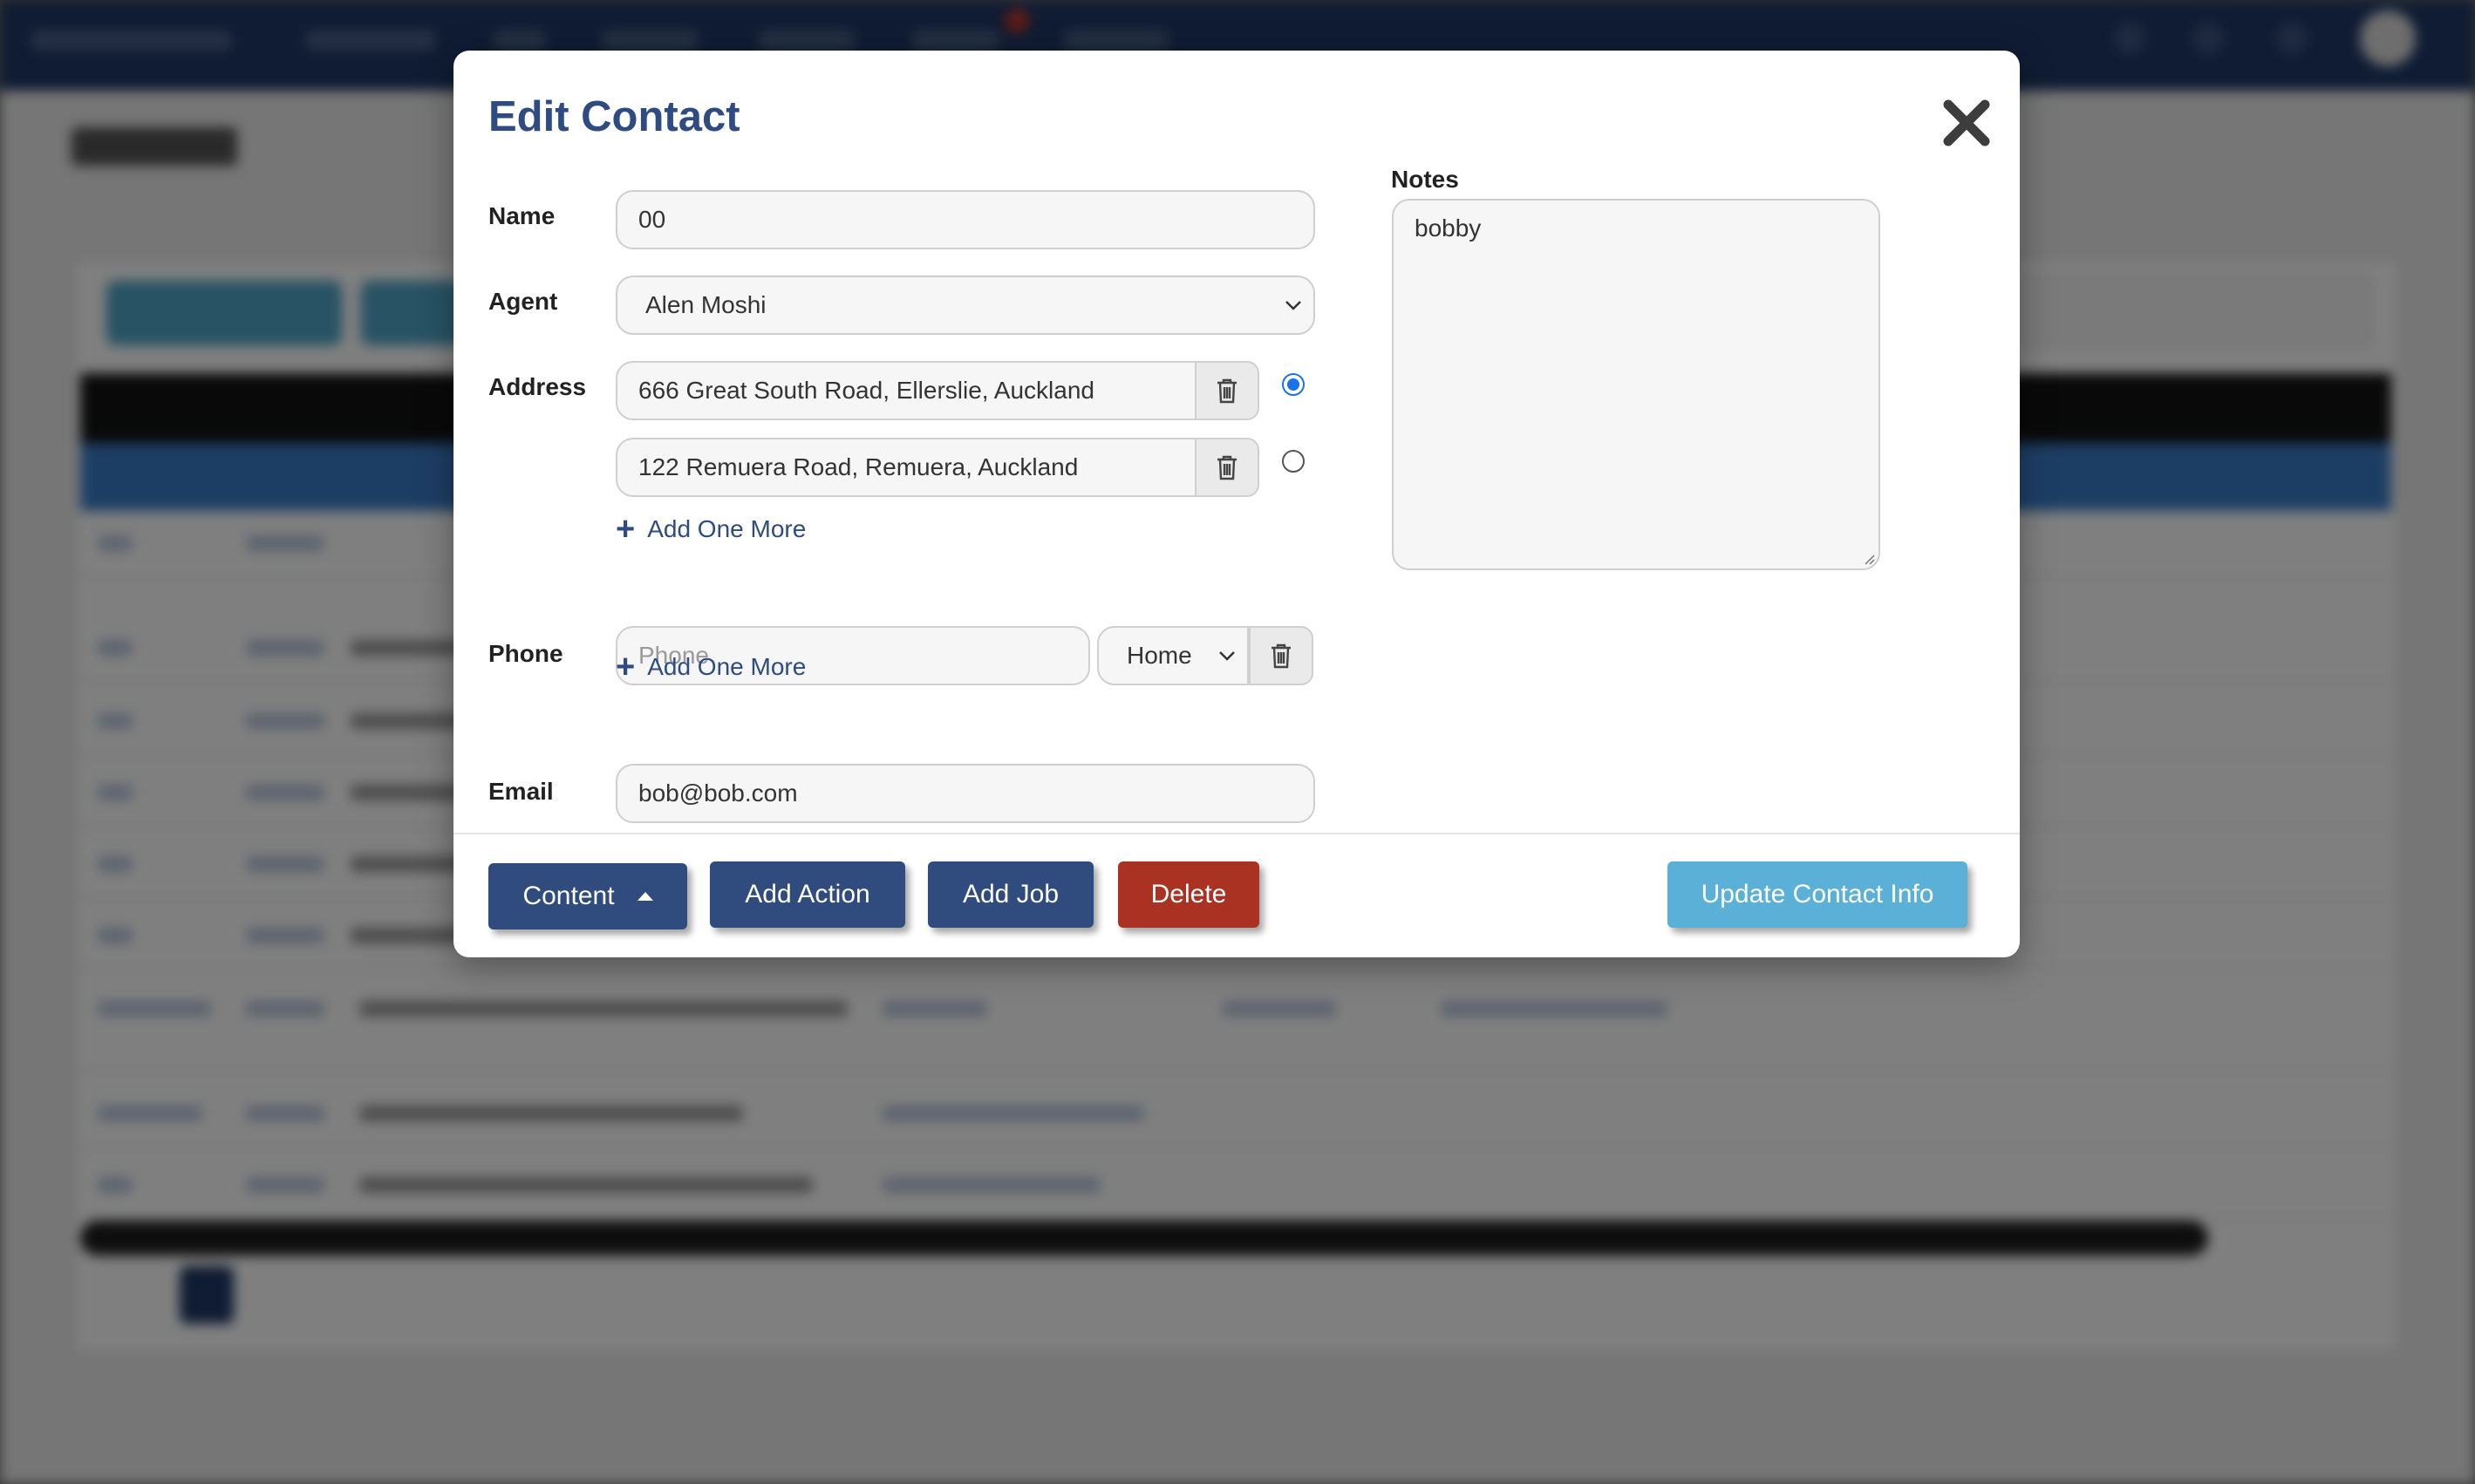 The height and width of the screenshot is (1484, 2475). I want to click on address-input-2: 122 Remuera Road, Remuera, Auckland, so click(906, 467).